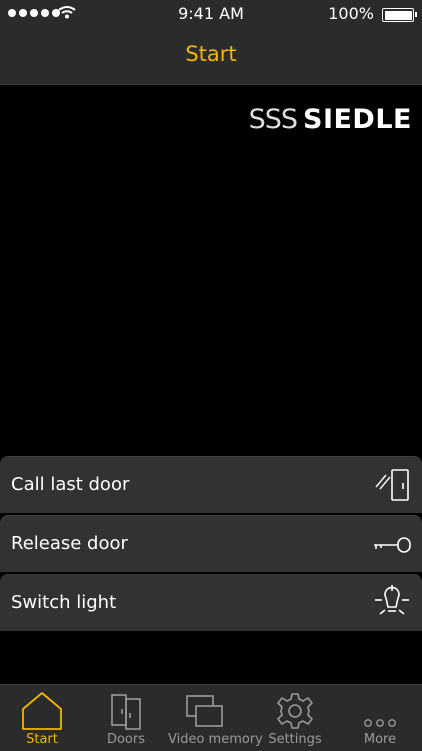 This screenshot has width=422, height=751. I want to click on tab-doors-label: Doors, so click(126, 739).